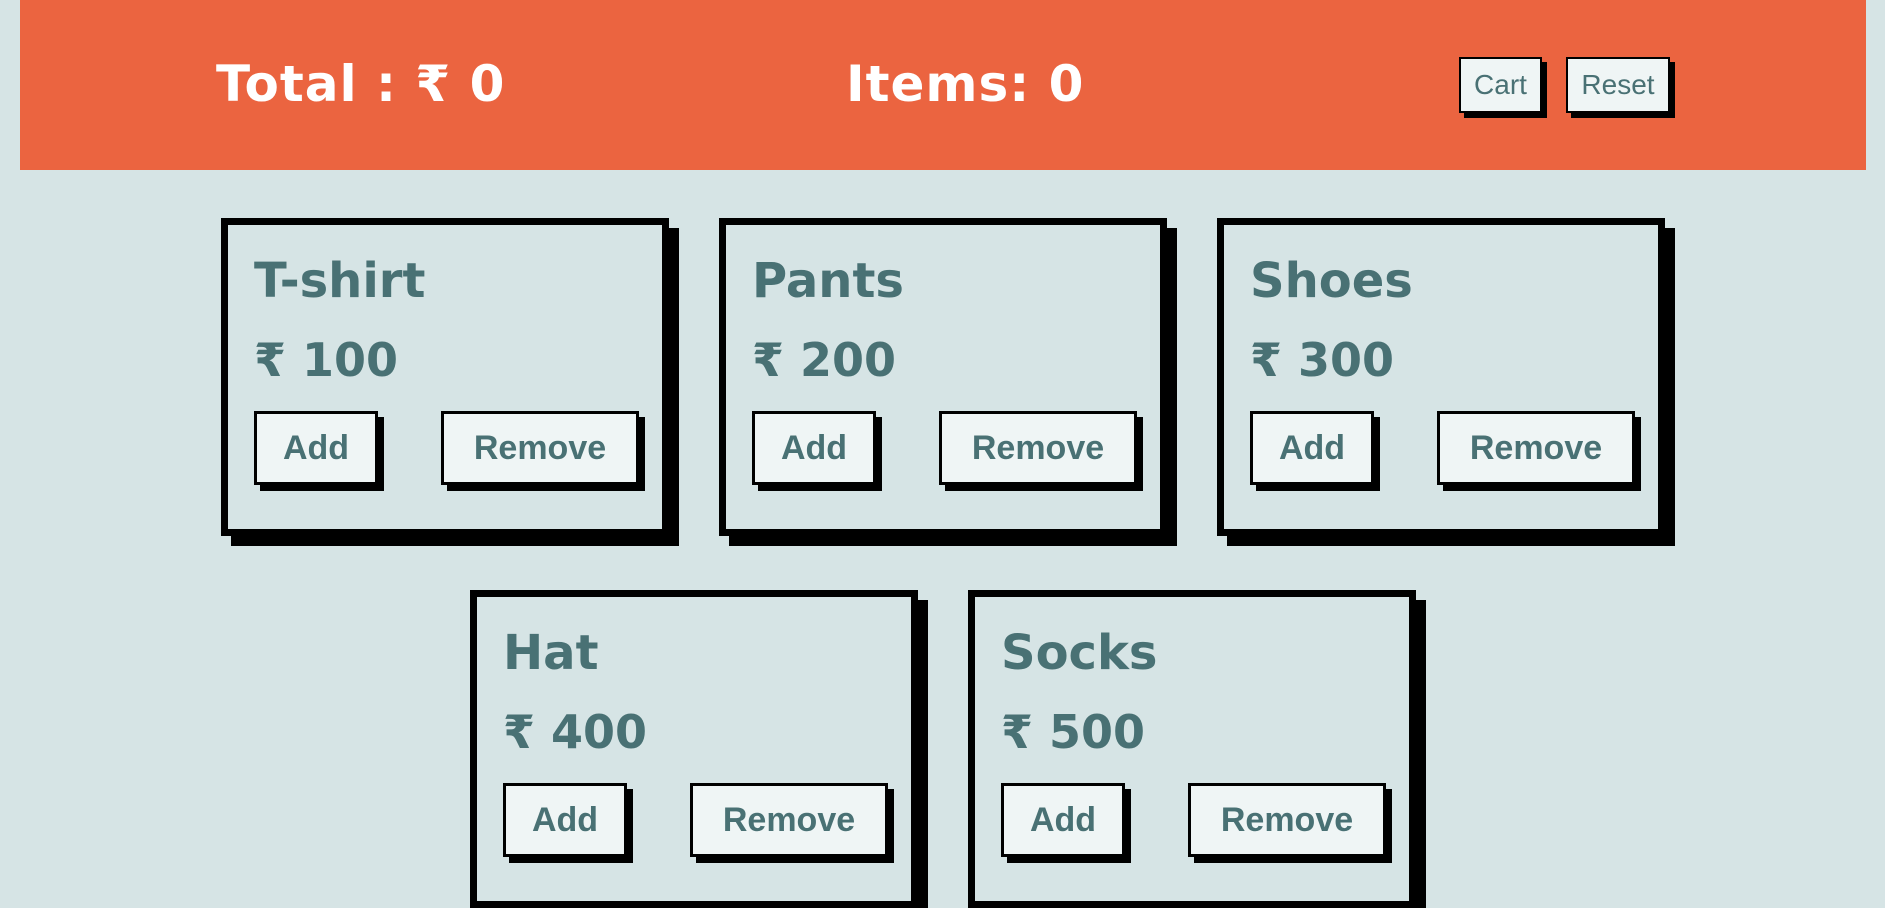  I want to click on product-price: ₹ 100, so click(326, 360).